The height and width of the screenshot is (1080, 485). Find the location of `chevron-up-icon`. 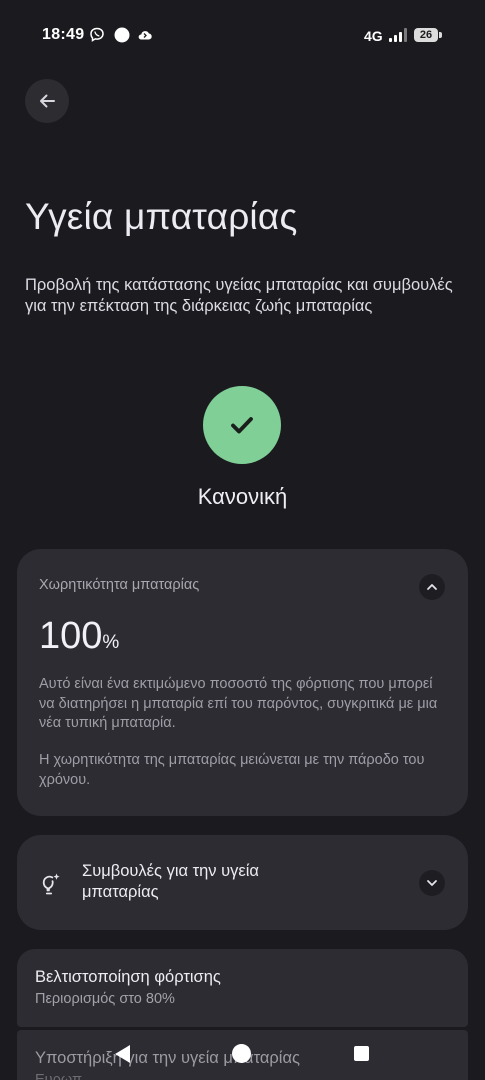

chevron-up-icon is located at coordinates (432, 587).